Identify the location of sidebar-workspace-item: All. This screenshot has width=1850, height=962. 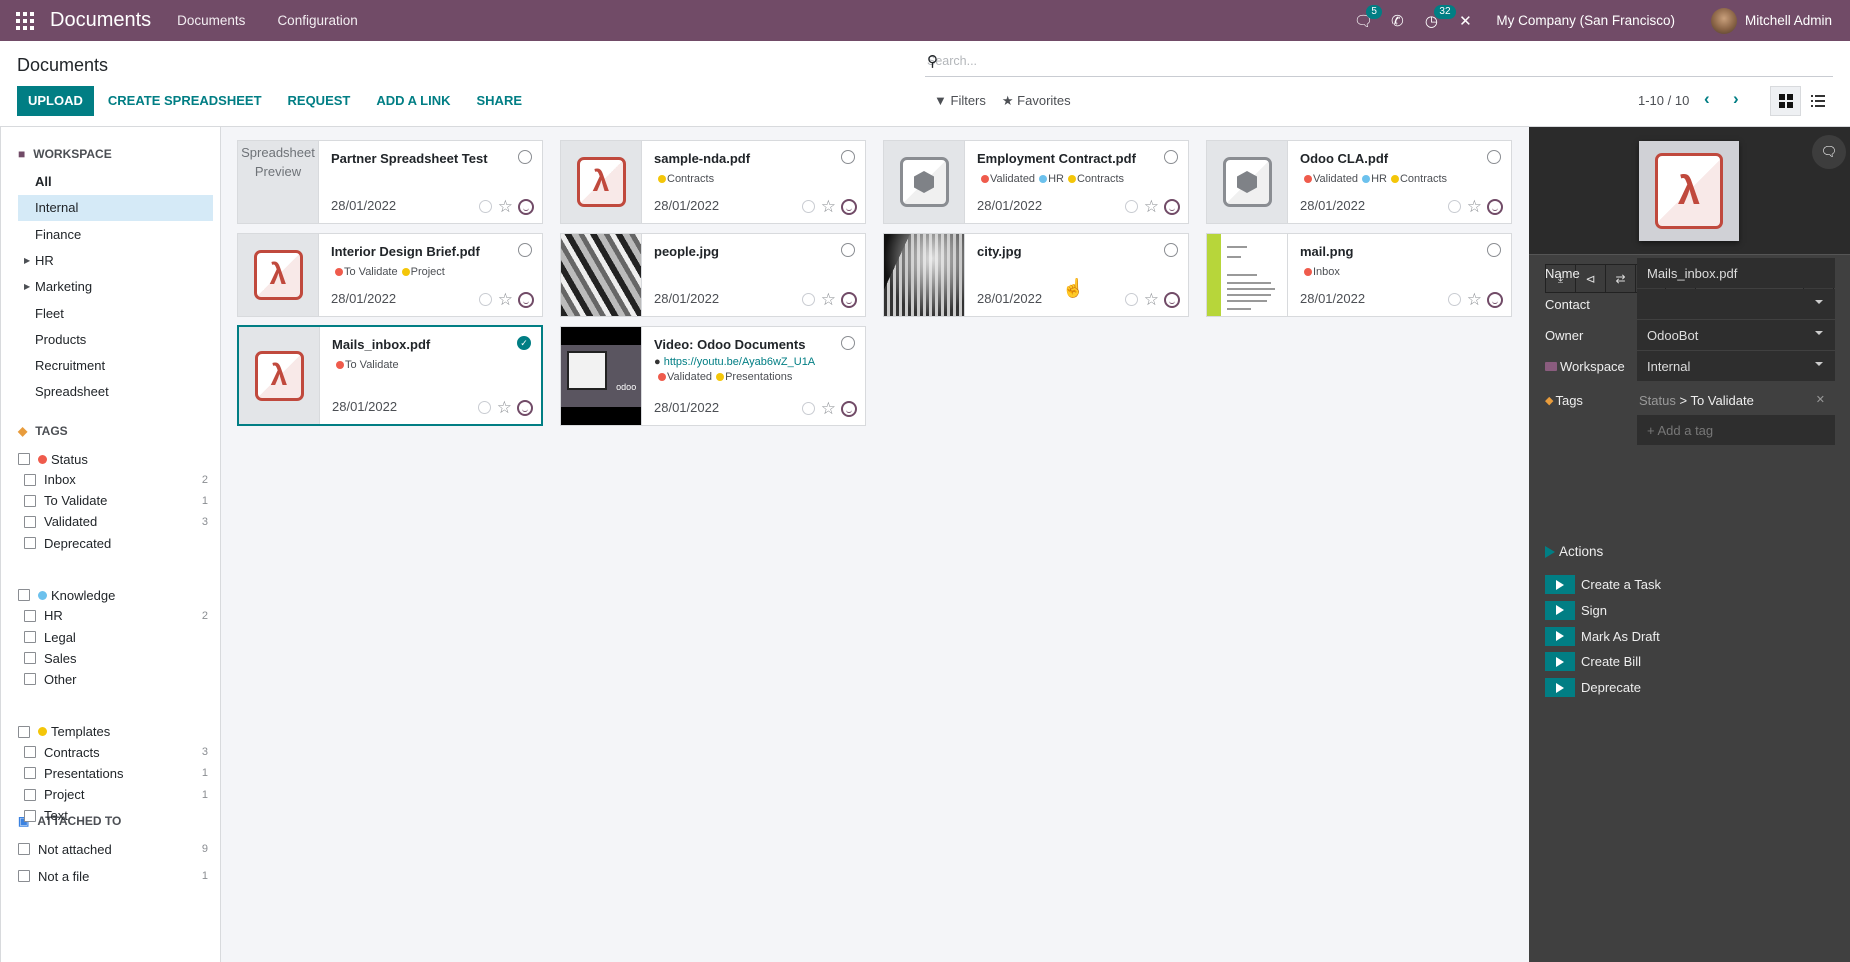
(115, 182).